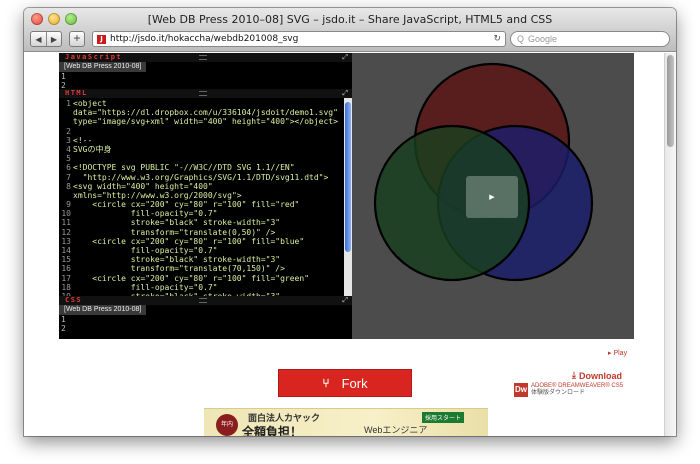 This screenshot has width=700, height=464. I want to click on code-line: 14 fill-opacity="0.7", so click(201, 250).